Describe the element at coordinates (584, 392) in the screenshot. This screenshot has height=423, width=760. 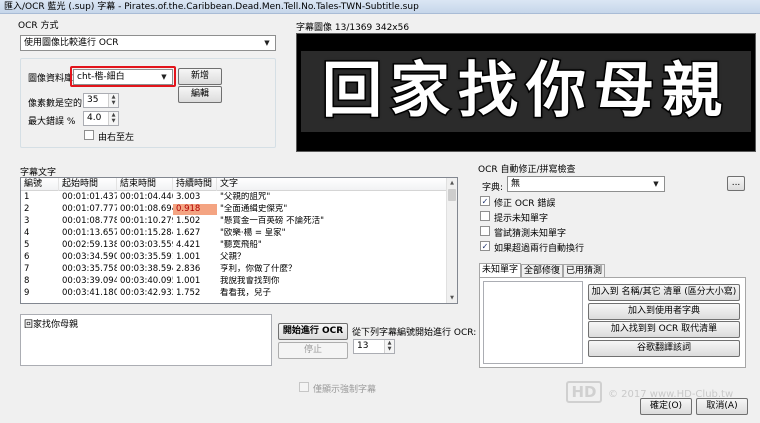
I see `site-logo: HD` at that location.